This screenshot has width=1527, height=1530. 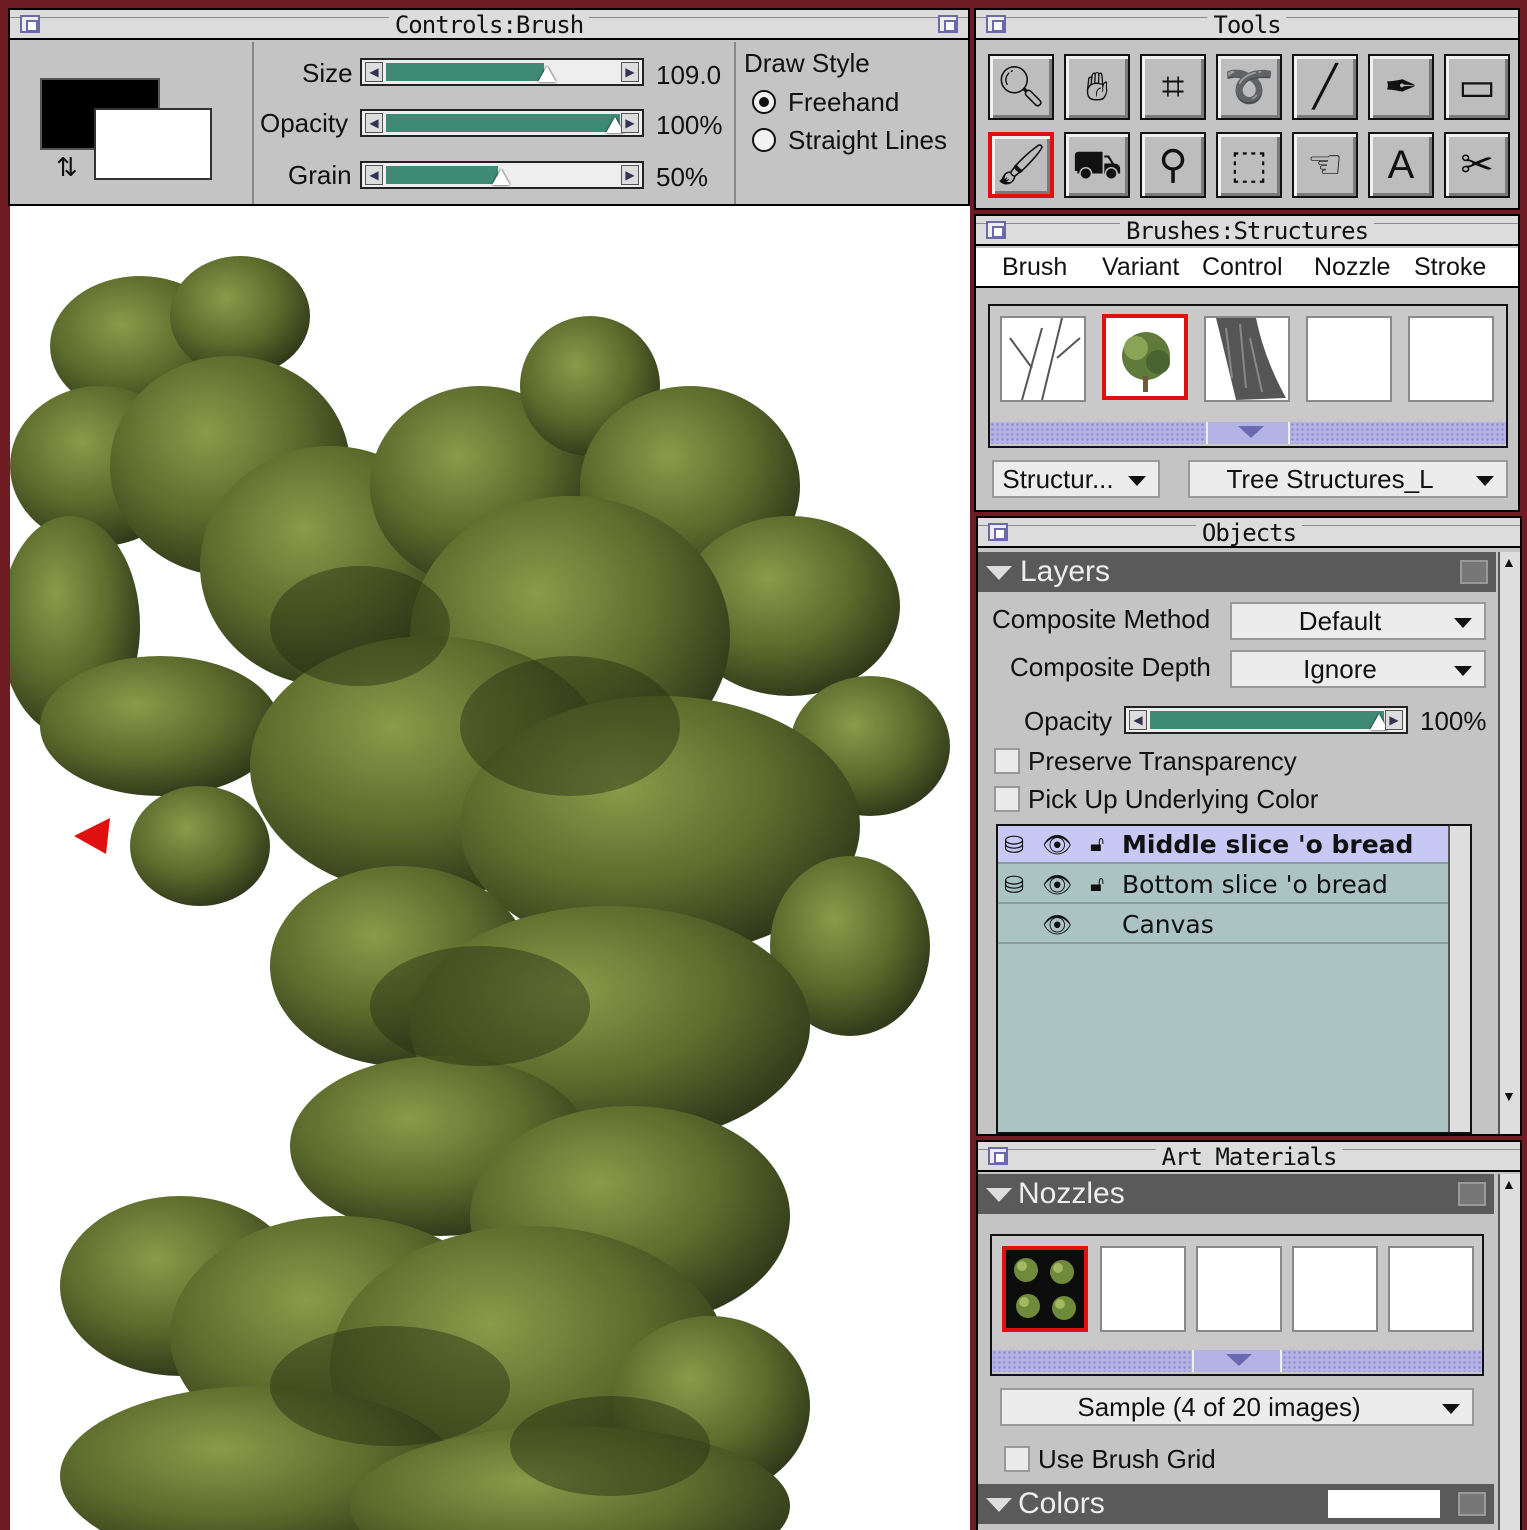 I want to click on zoom-box-icon, so click(x=948, y=24).